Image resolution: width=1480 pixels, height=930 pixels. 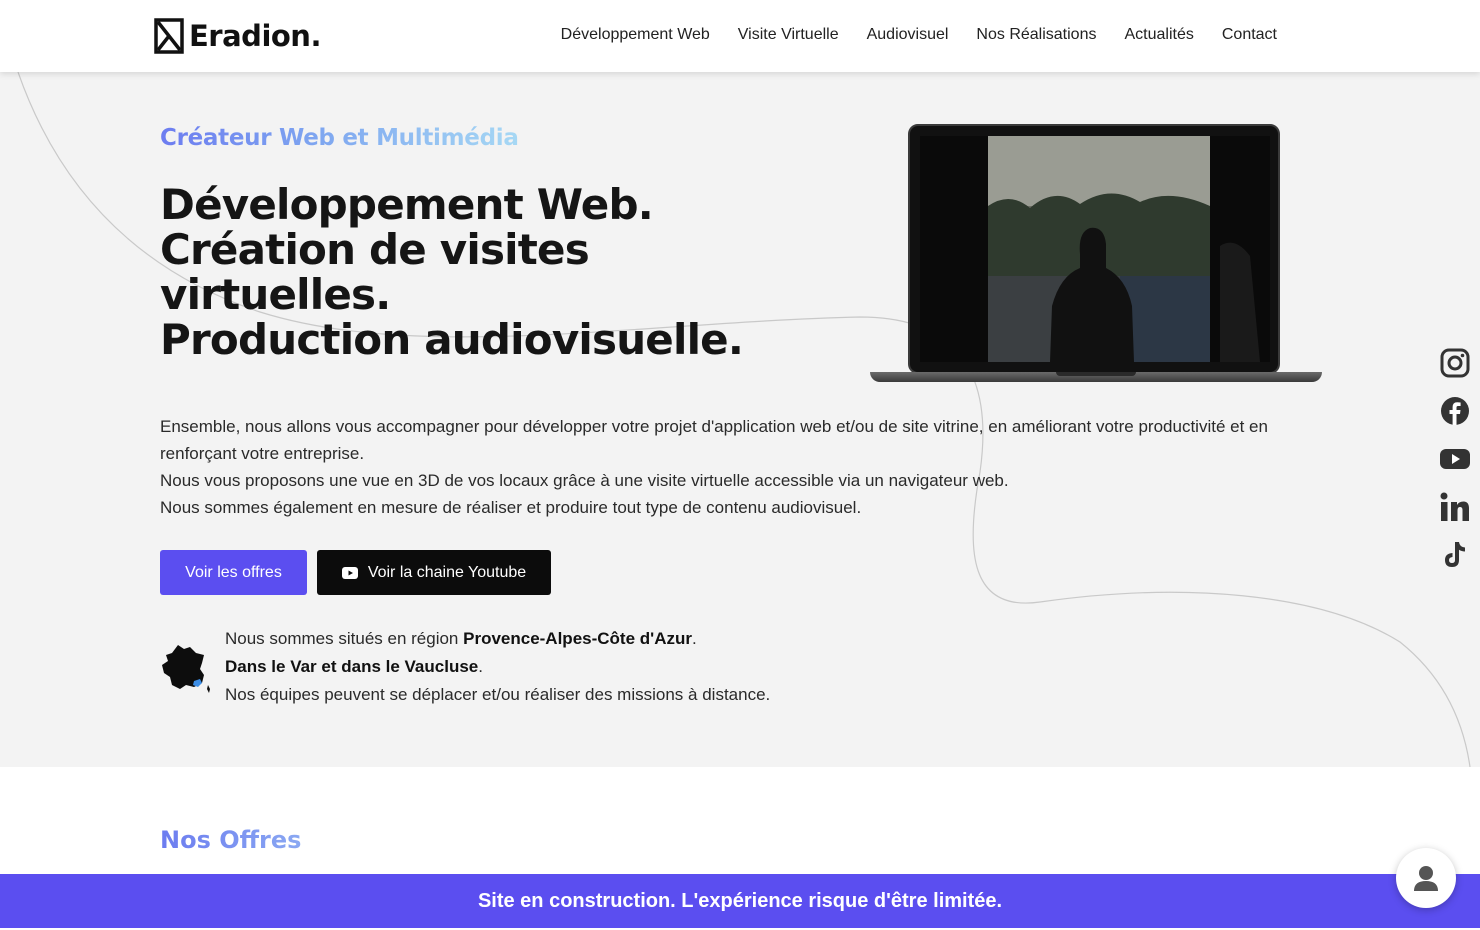 I want to click on linkedin-icon, so click(x=1454, y=506).